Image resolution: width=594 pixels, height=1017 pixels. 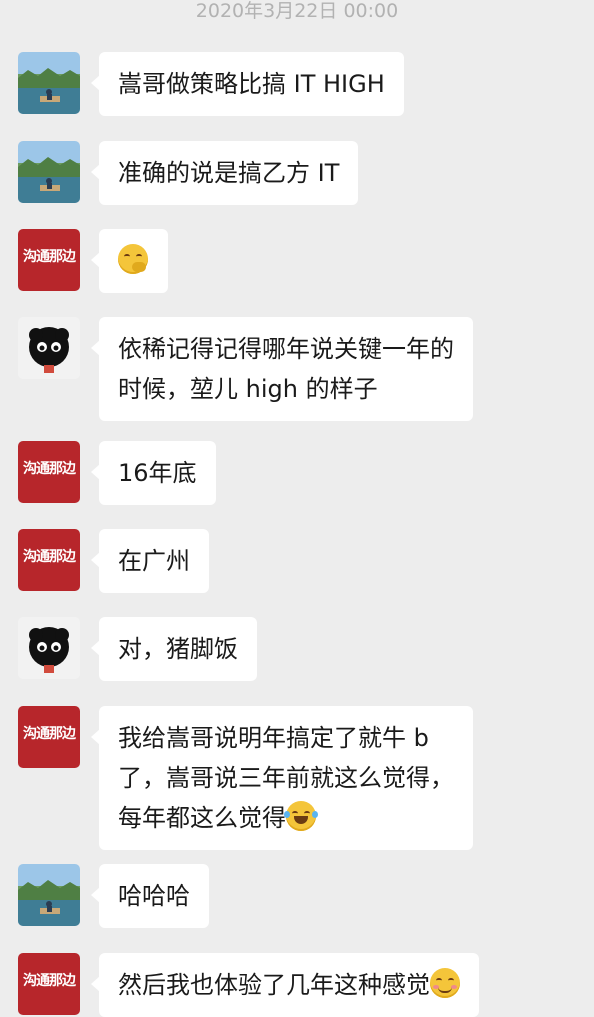 I want to click on message-bubble: 在广州, so click(x=150, y=561).